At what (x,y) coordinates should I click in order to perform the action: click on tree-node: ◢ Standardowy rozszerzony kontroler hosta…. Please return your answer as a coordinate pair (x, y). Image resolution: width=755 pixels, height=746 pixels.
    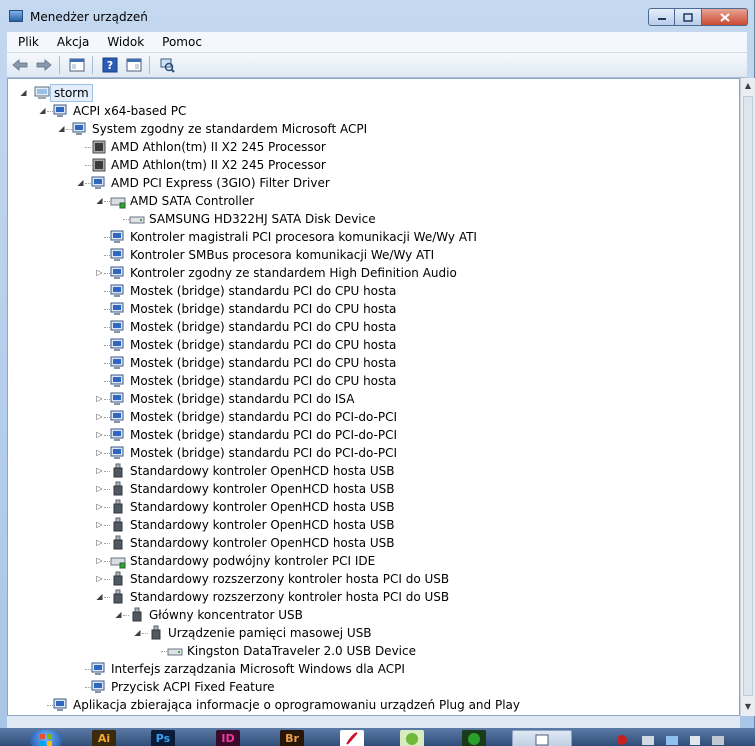
    Looking at the image, I should click on (373, 597).